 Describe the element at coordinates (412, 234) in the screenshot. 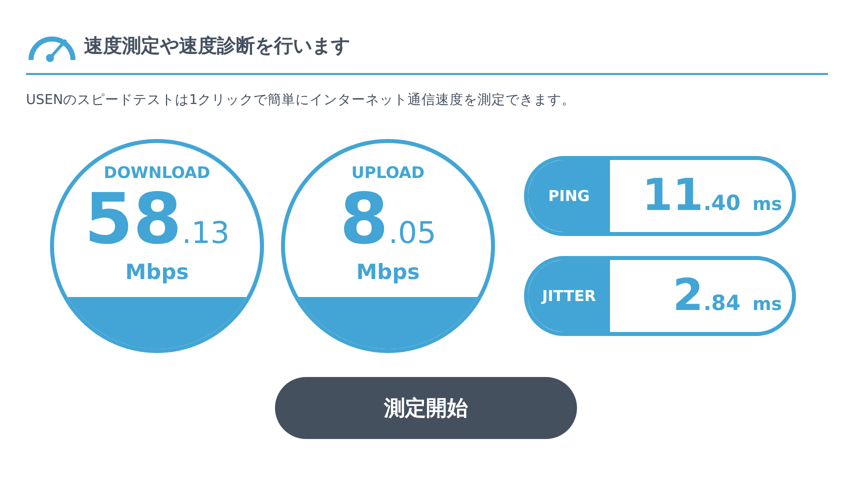

I see `value-decimal: .05` at that location.